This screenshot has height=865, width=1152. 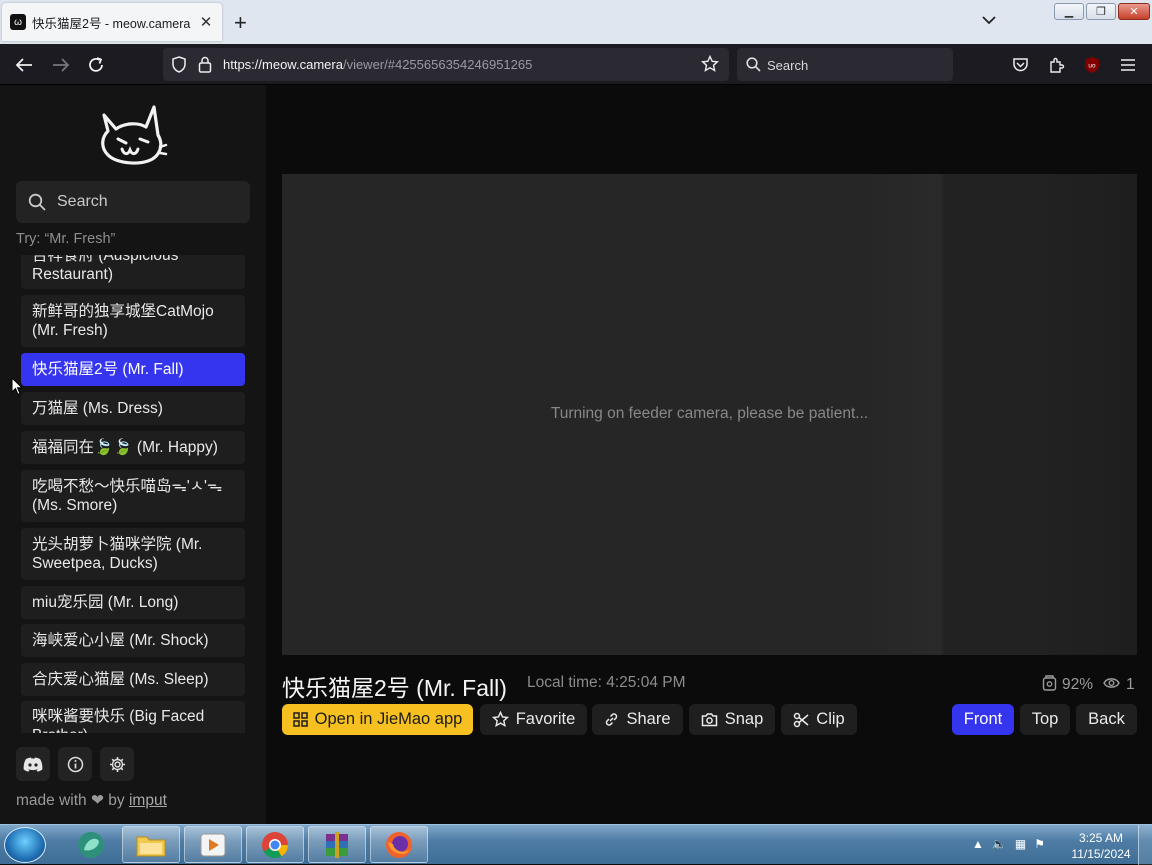 I want to click on camera-item-ms-dress: 万猫屋 (Ms. Dress), so click(x=133, y=408).